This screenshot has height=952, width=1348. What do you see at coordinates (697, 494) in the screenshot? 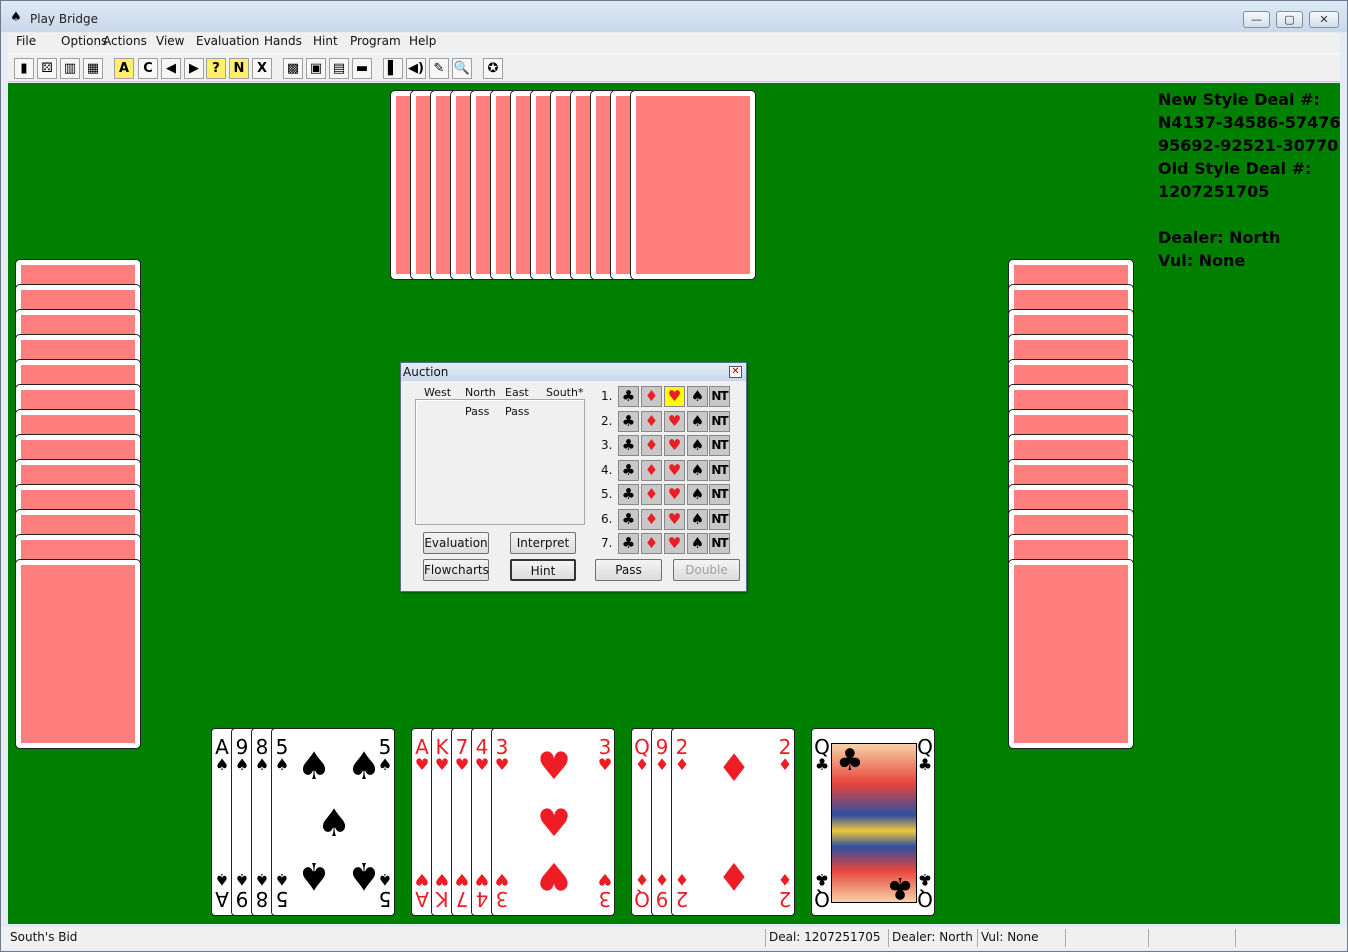
I see `bid-5-spades-icon: ♠` at bounding box center [697, 494].